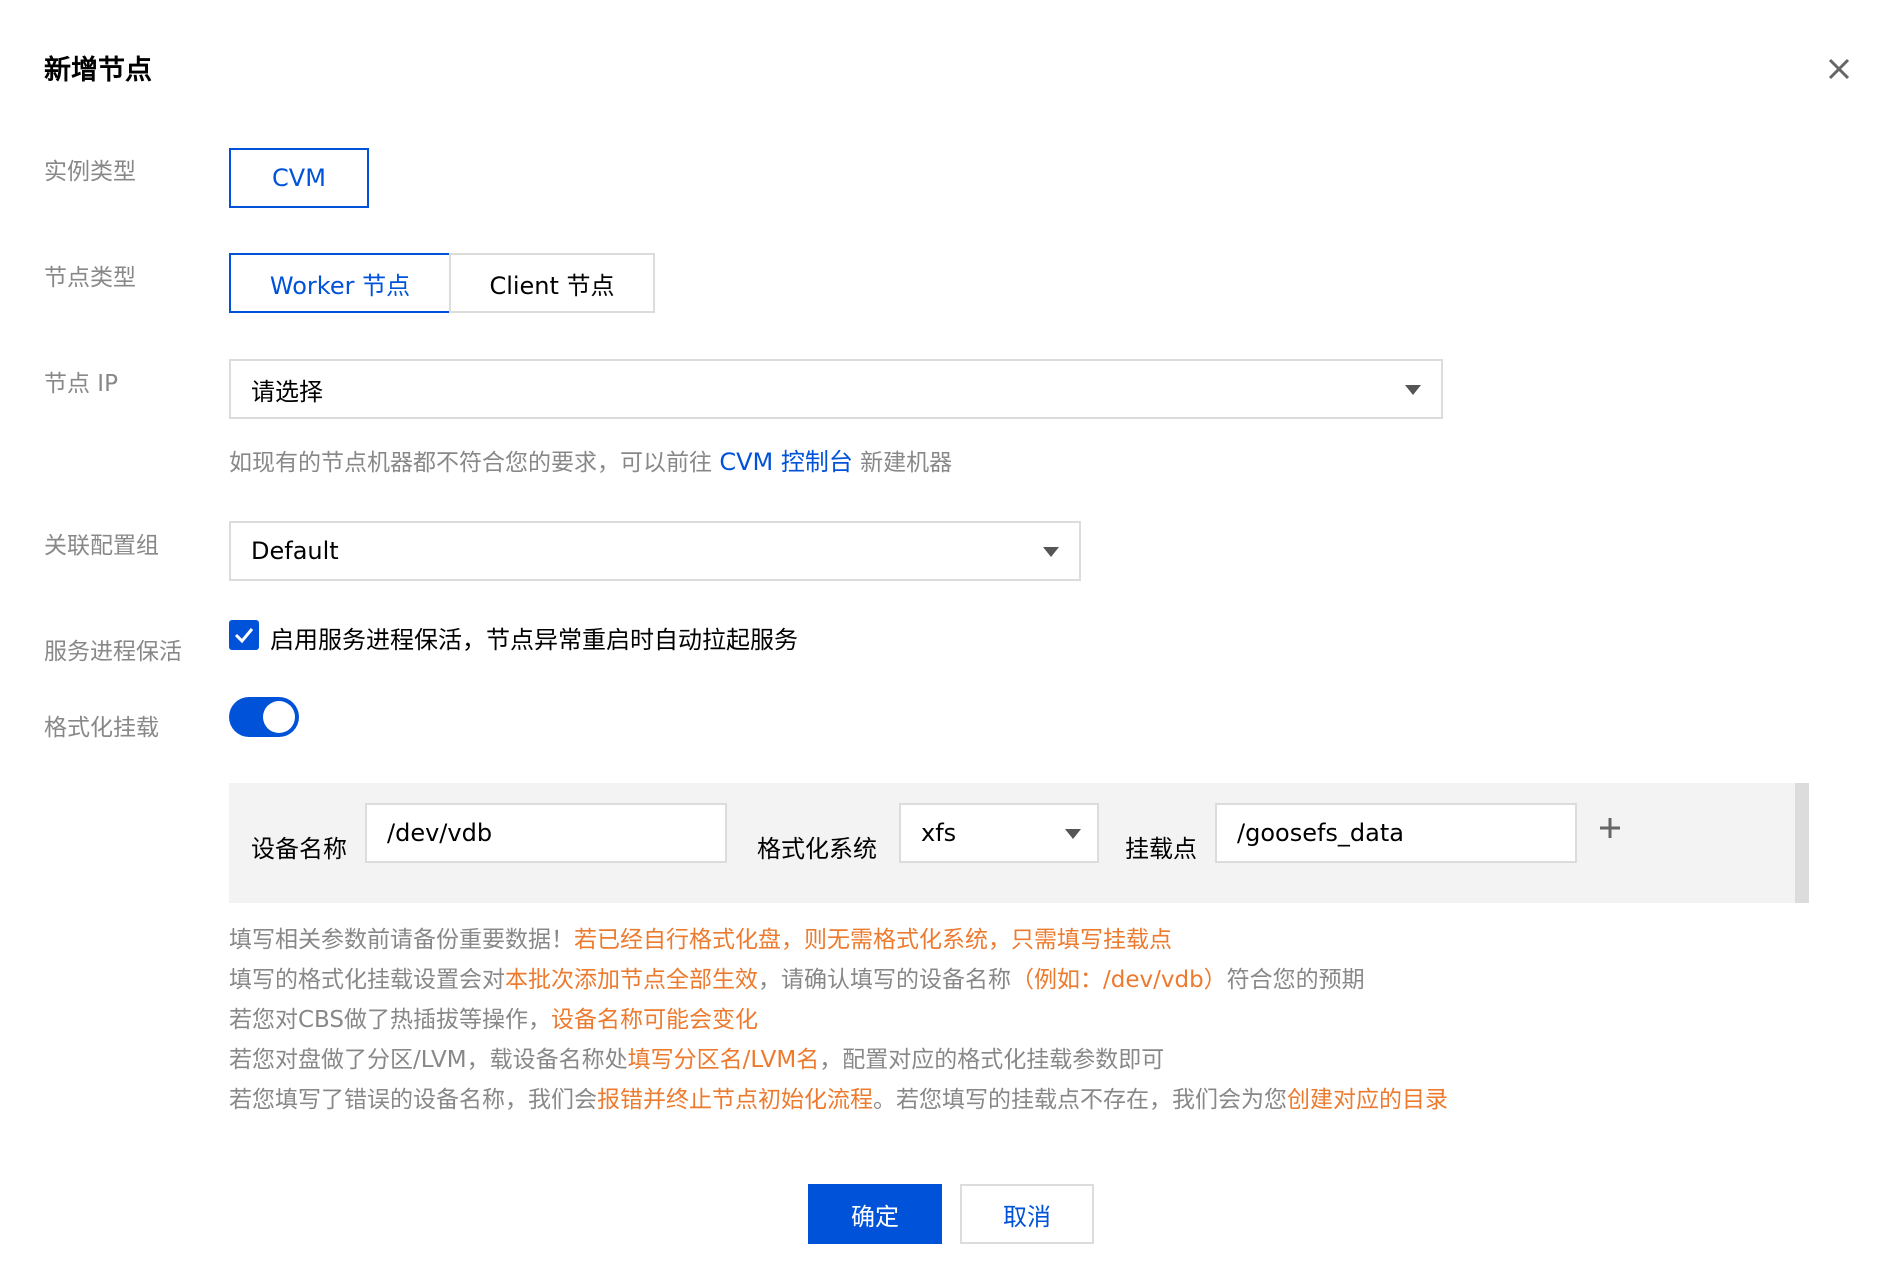  Describe the element at coordinates (299, 849) in the screenshot. I see `device-name-label: 设备名称` at that location.